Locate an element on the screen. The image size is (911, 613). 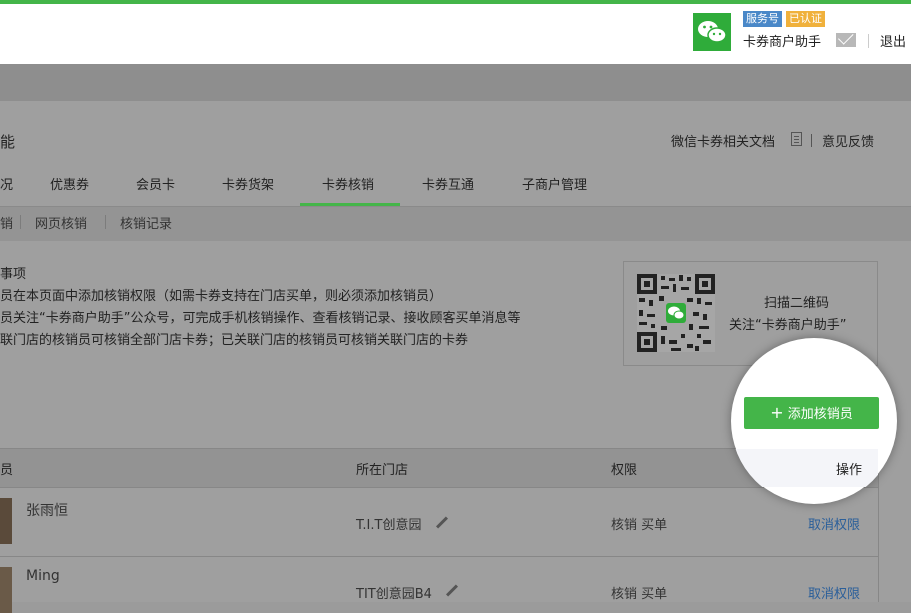
qr-code-icon is located at coordinates (676, 313).